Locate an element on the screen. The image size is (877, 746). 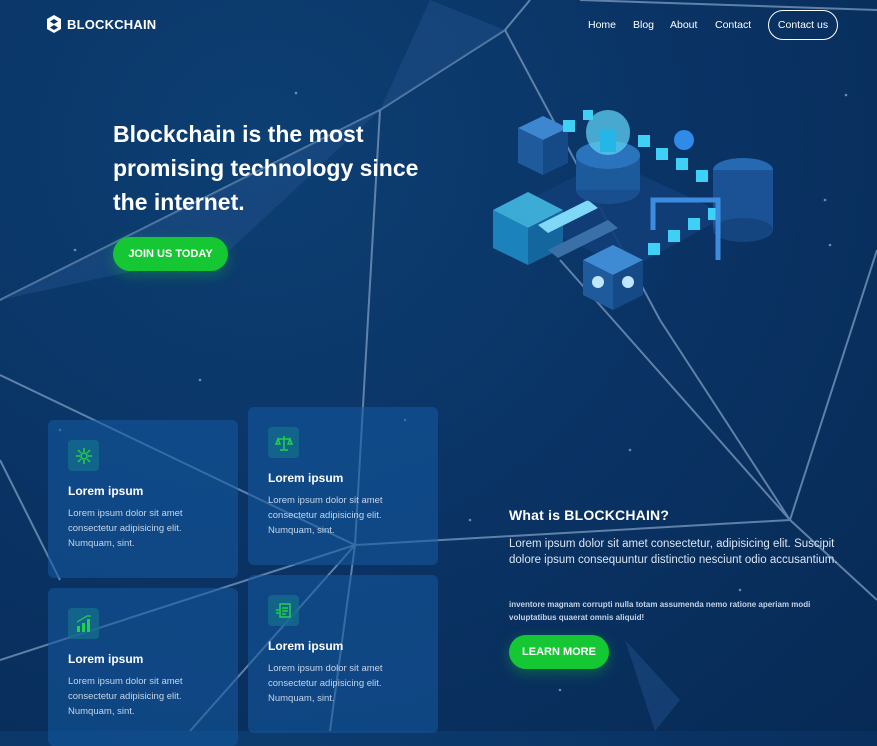
nav-blog: Blog is located at coordinates (643, 25).